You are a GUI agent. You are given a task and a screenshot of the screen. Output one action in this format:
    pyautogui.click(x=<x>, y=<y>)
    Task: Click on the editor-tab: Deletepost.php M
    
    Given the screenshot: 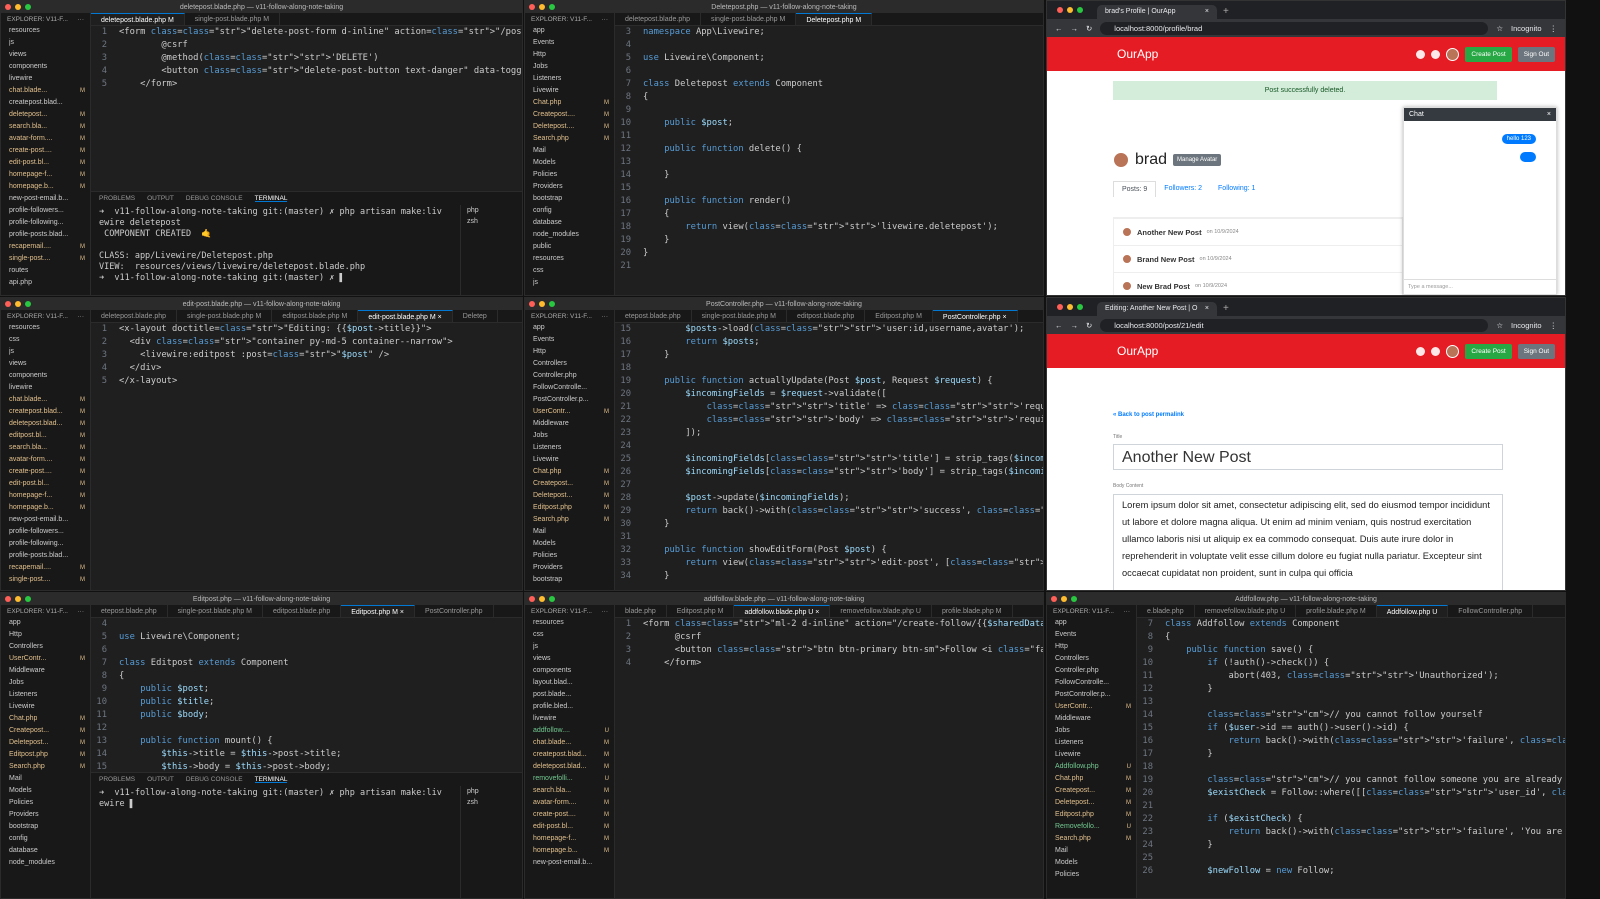 What is the action you would take?
    pyautogui.click(x=834, y=19)
    